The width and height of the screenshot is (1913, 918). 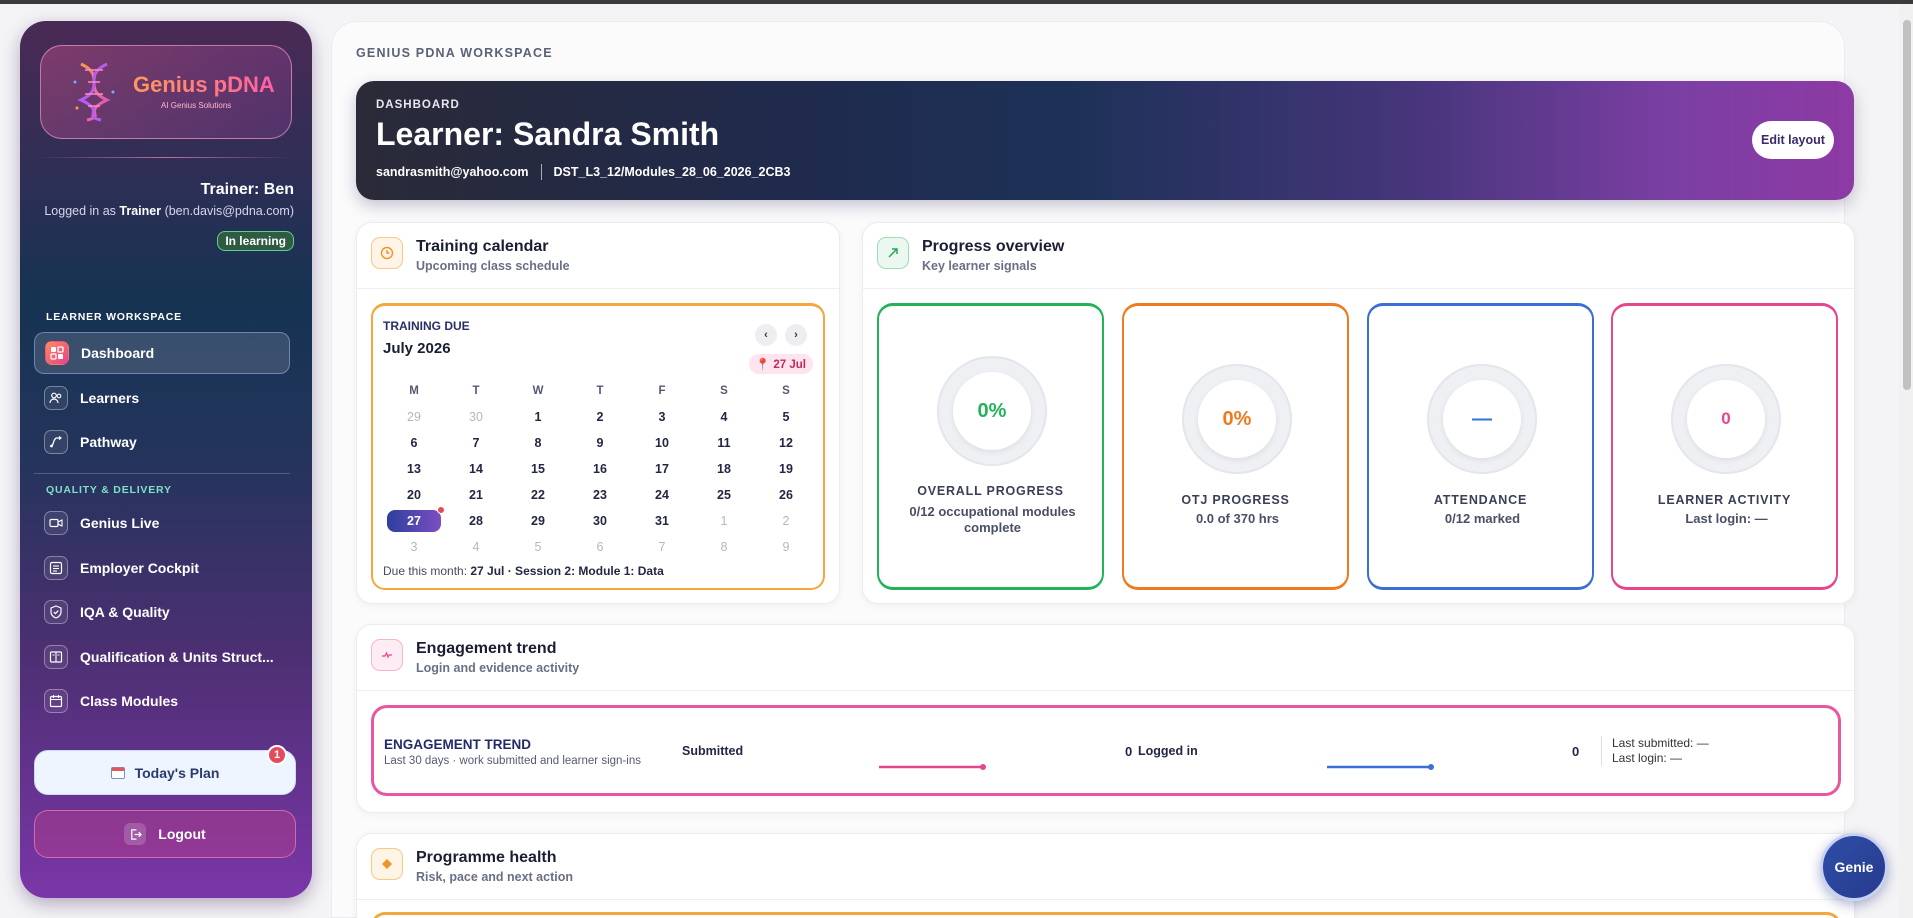 I want to click on metric-attendance: — ATTENDANCE 0/12 marked, so click(x=1480, y=446).